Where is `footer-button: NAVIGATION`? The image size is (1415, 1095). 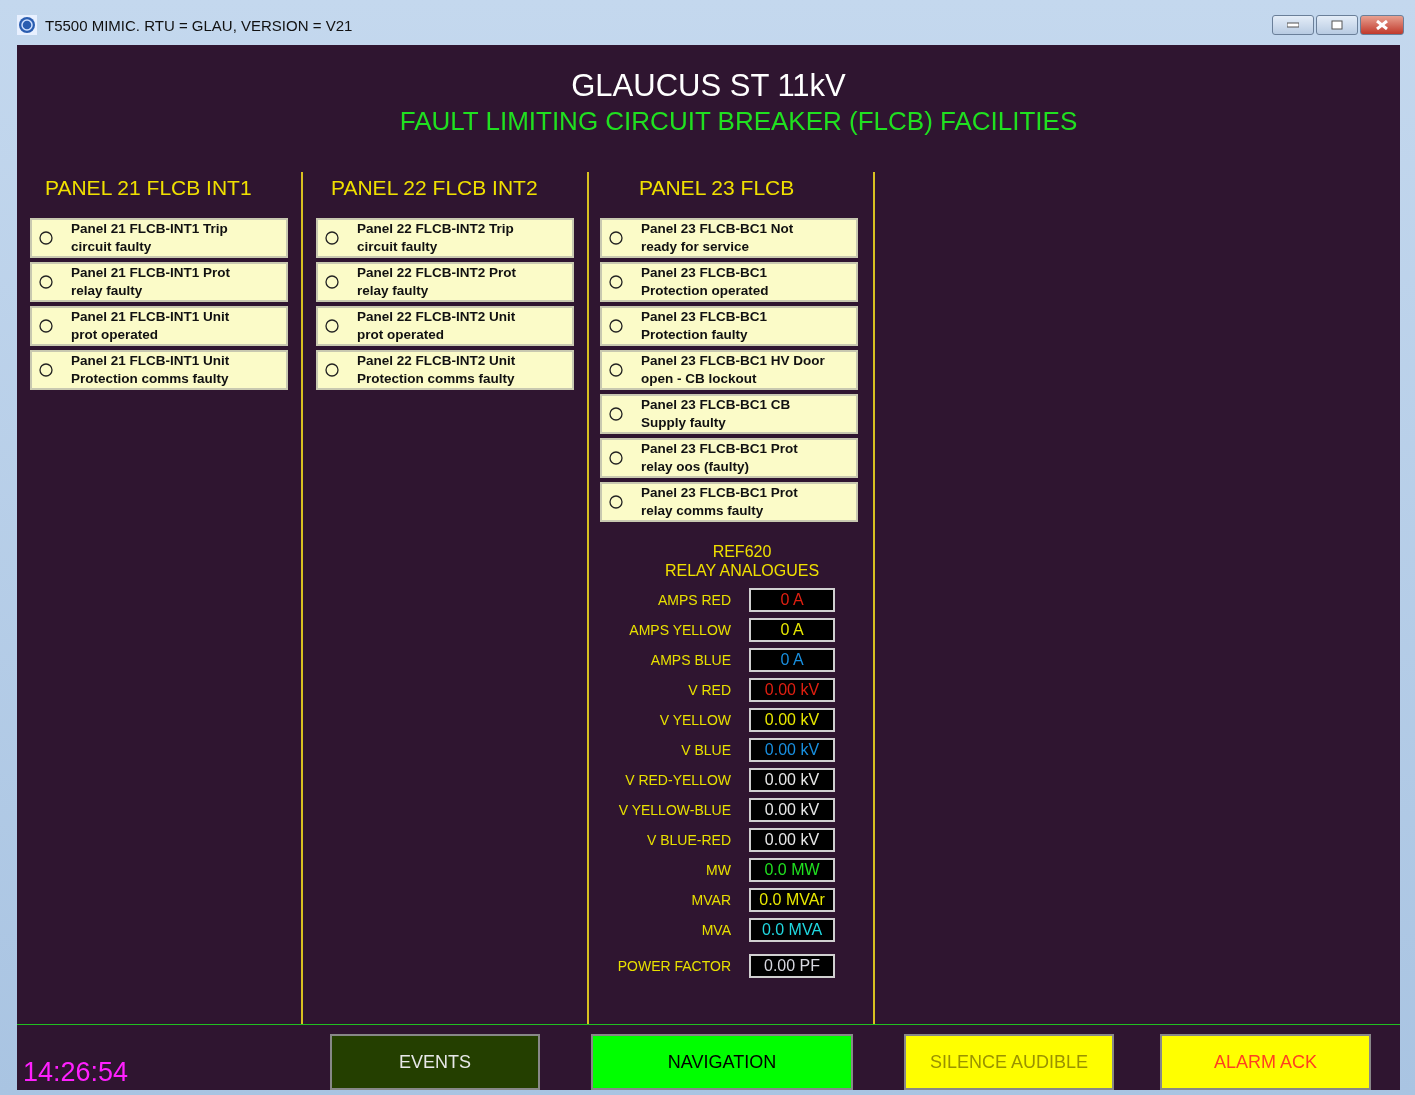
footer-button: NAVIGATION is located at coordinates (722, 1062).